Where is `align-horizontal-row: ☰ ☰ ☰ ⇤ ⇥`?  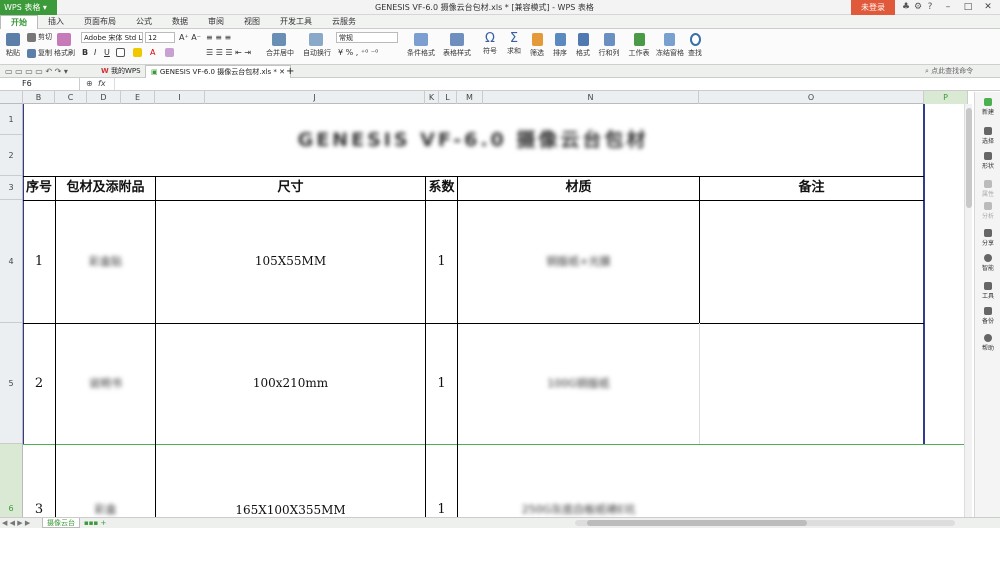 align-horizontal-row: ☰ ☰ ☰ ⇤ ⇥ is located at coordinates (228, 52).